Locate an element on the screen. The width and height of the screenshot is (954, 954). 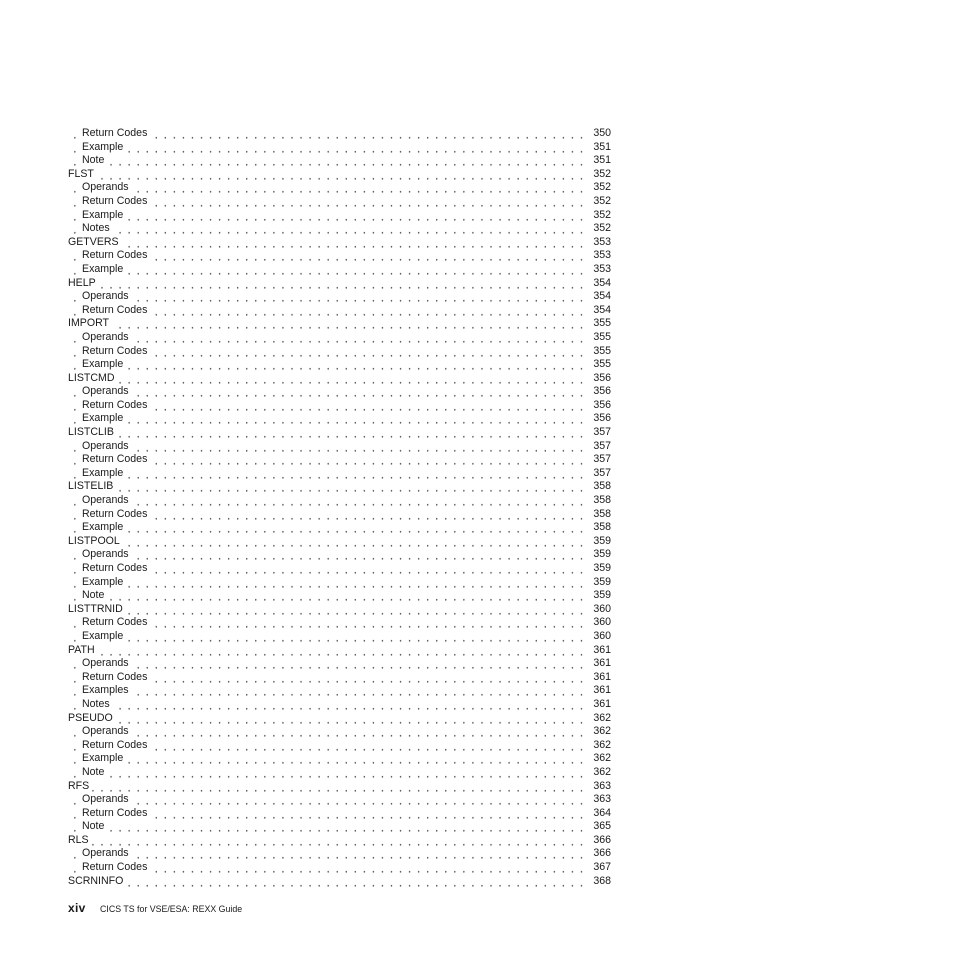
toc-entry-subsection: Note 351 is located at coordinates (339, 161).